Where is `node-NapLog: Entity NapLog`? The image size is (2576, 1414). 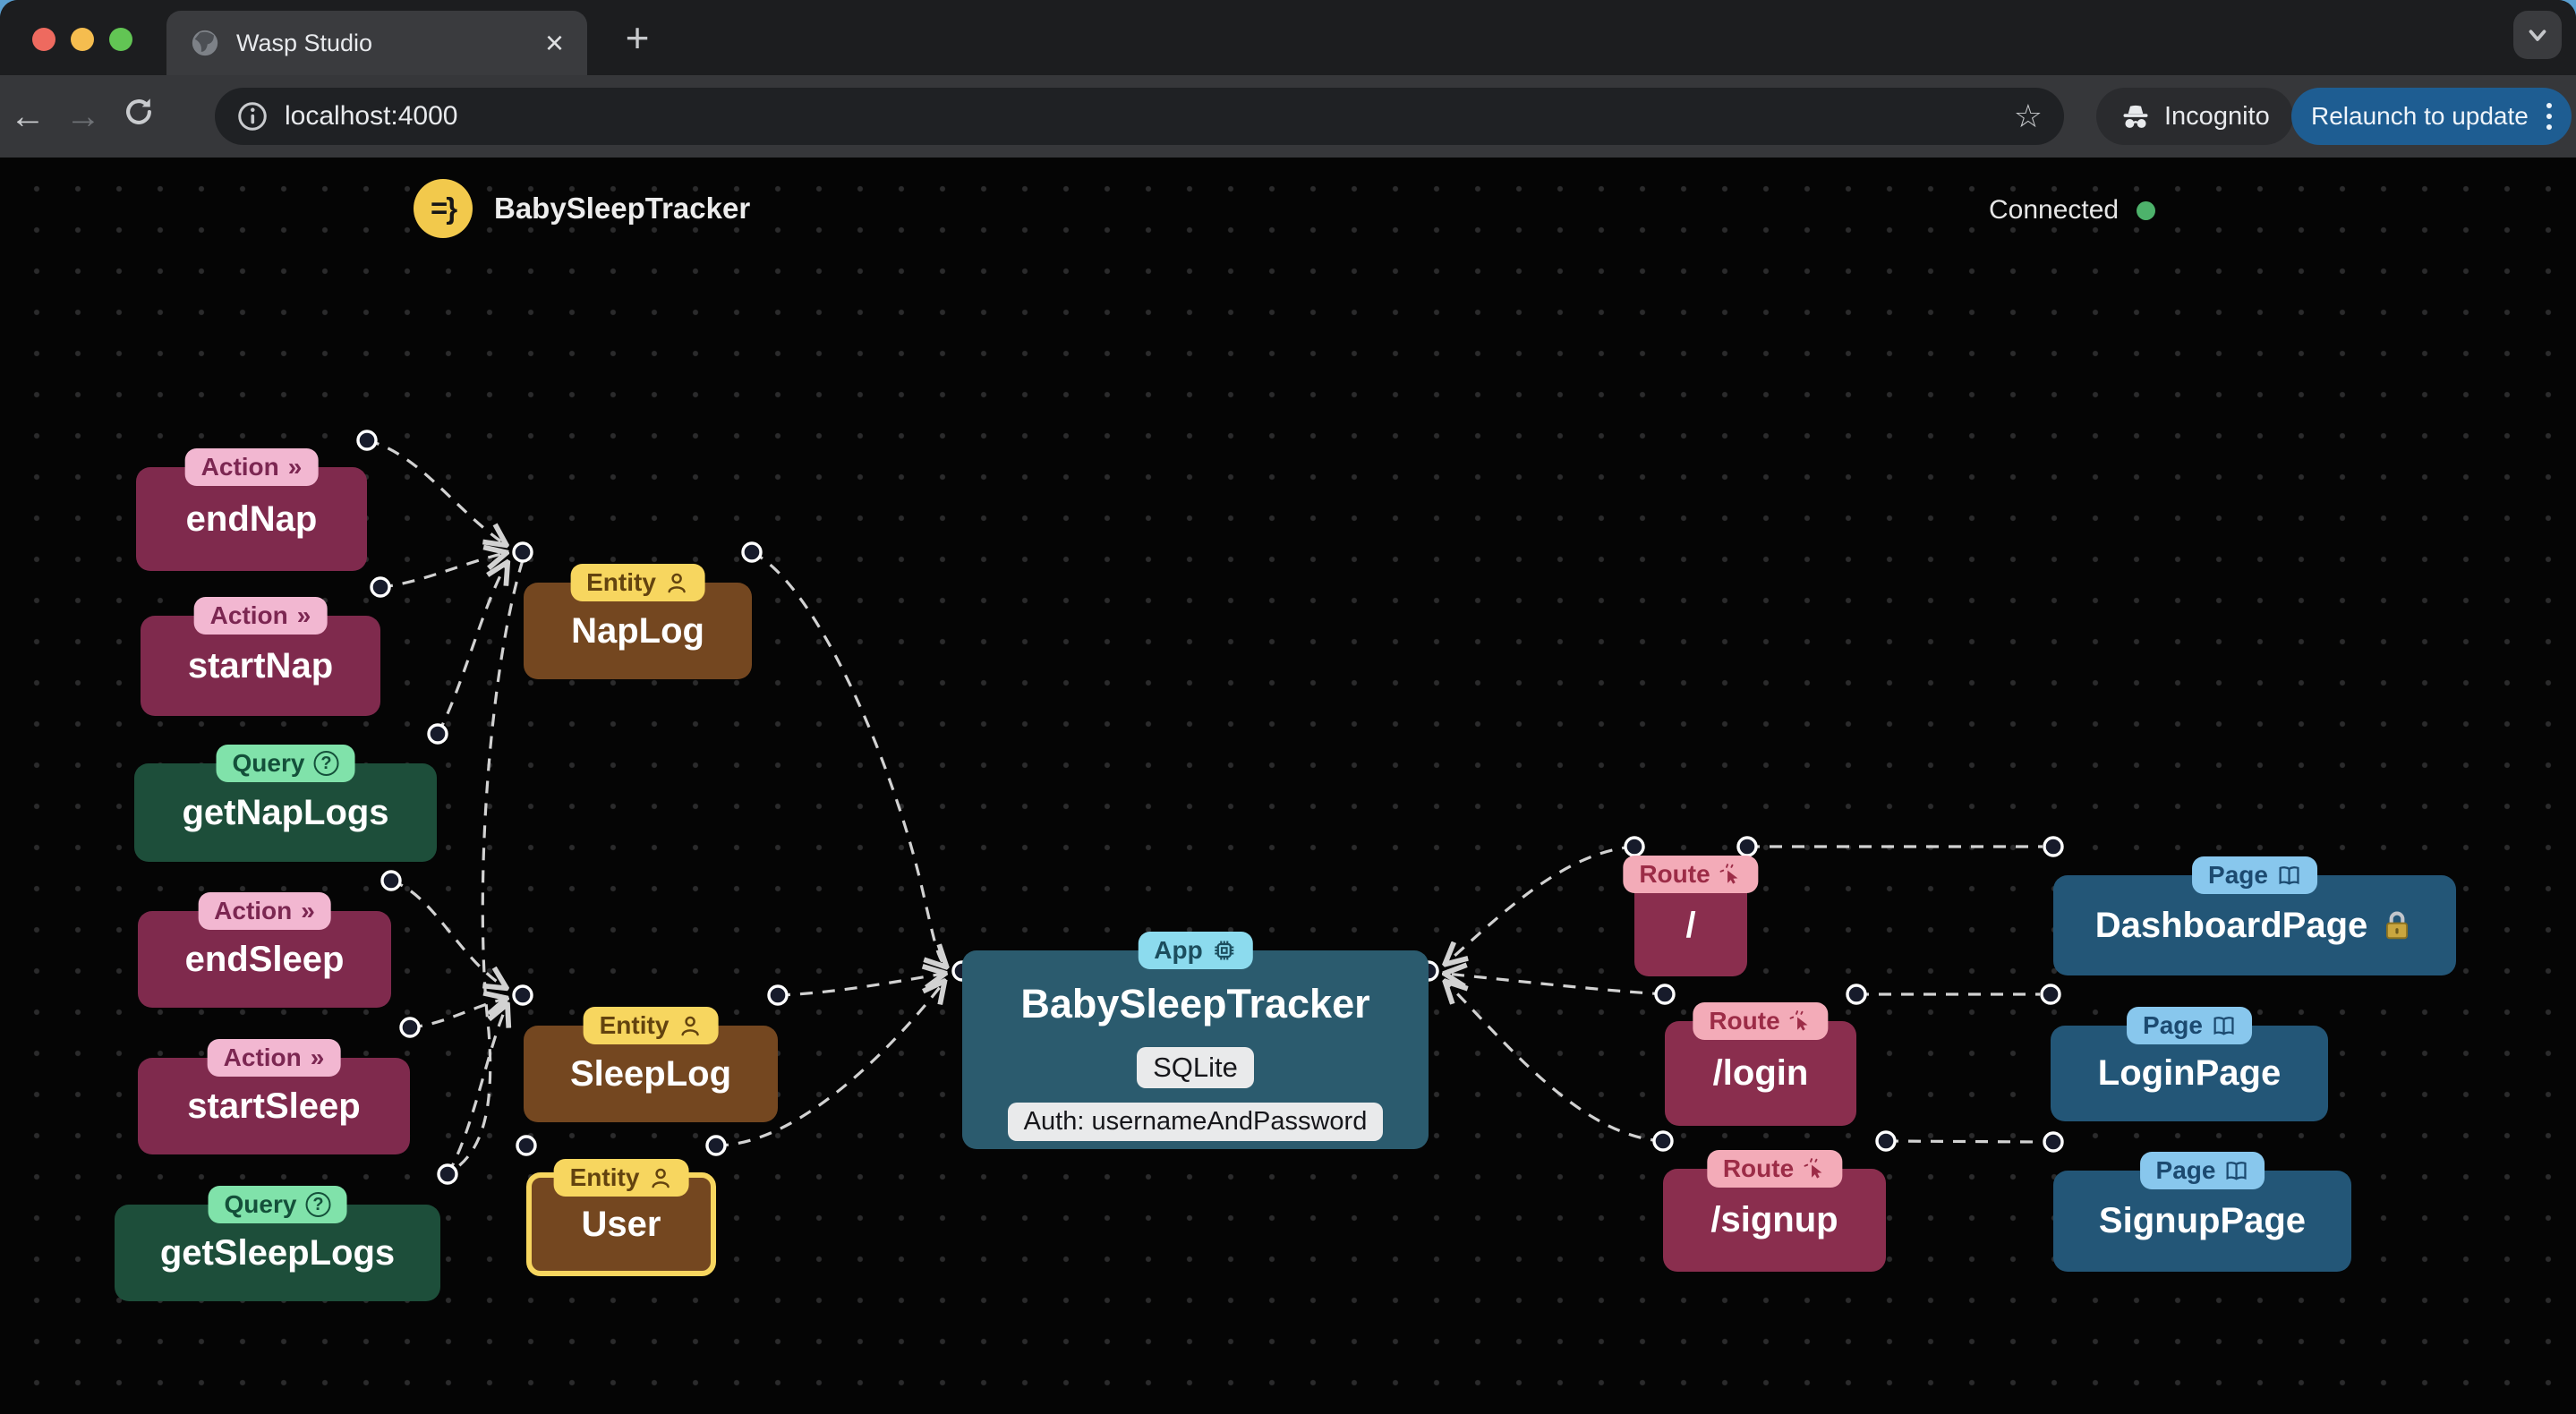
node-NapLog: Entity NapLog is located at coordinates (638, 621).